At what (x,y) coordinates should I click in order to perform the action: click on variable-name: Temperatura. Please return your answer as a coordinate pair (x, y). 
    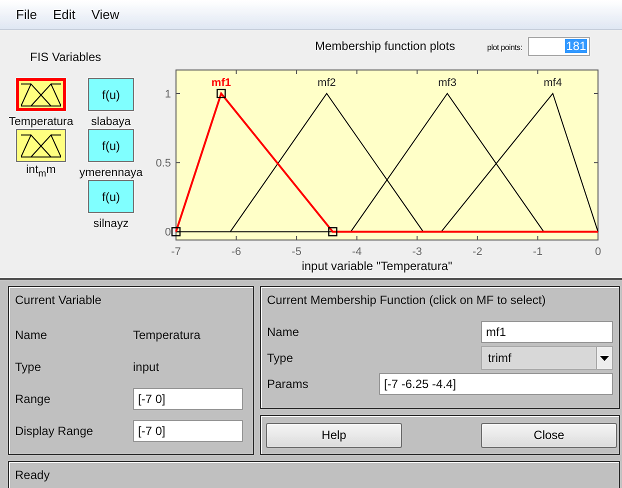
    Looking at the image, I should click on (41, 122).